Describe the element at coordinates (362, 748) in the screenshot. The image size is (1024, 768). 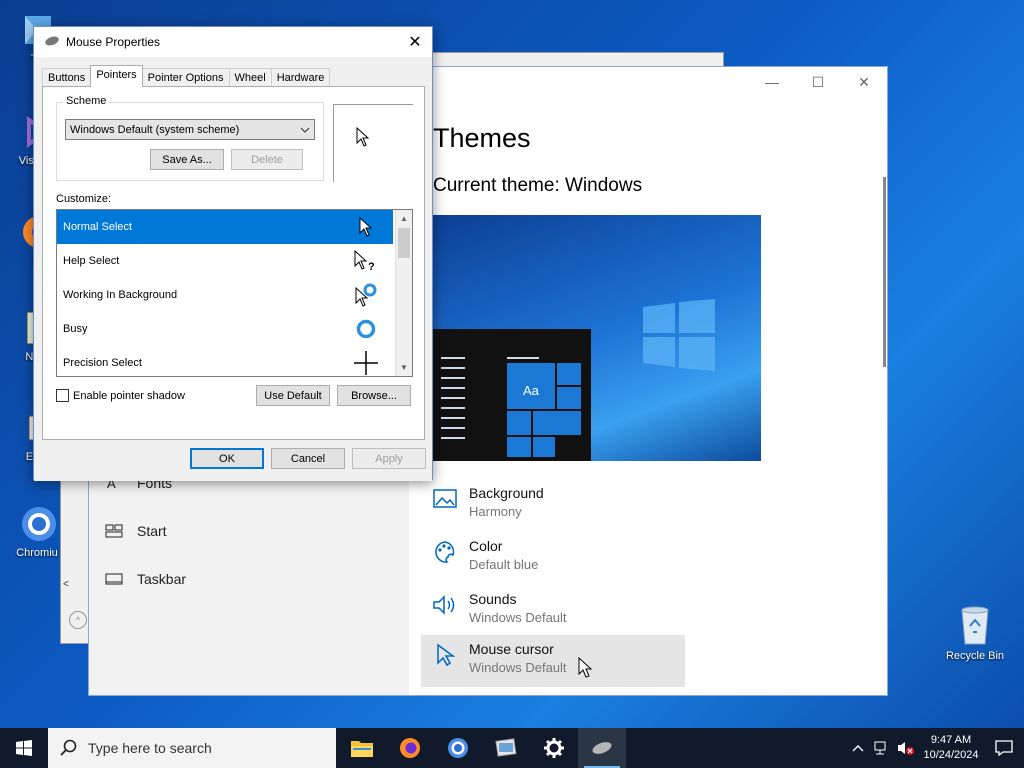
I see `taskbar-file-explorer` at that location.